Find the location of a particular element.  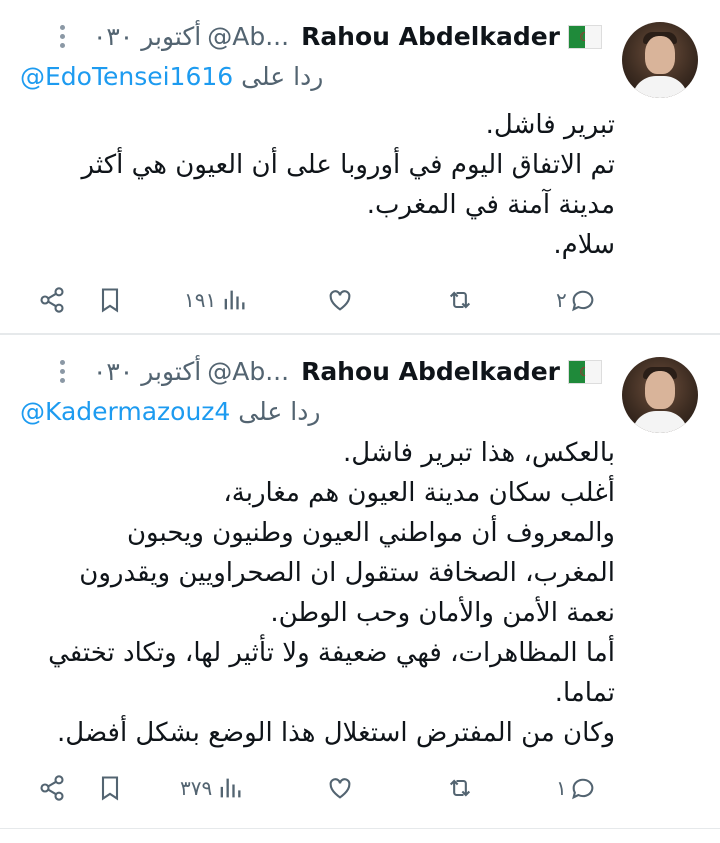

tweet-line: بالعكس، هذا تبرير فاشل. is located at coordinates (479, 453).